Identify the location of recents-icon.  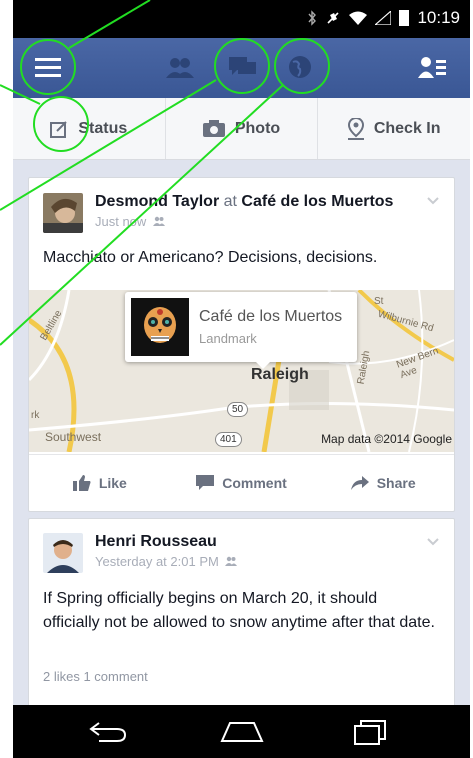
(370, 732).